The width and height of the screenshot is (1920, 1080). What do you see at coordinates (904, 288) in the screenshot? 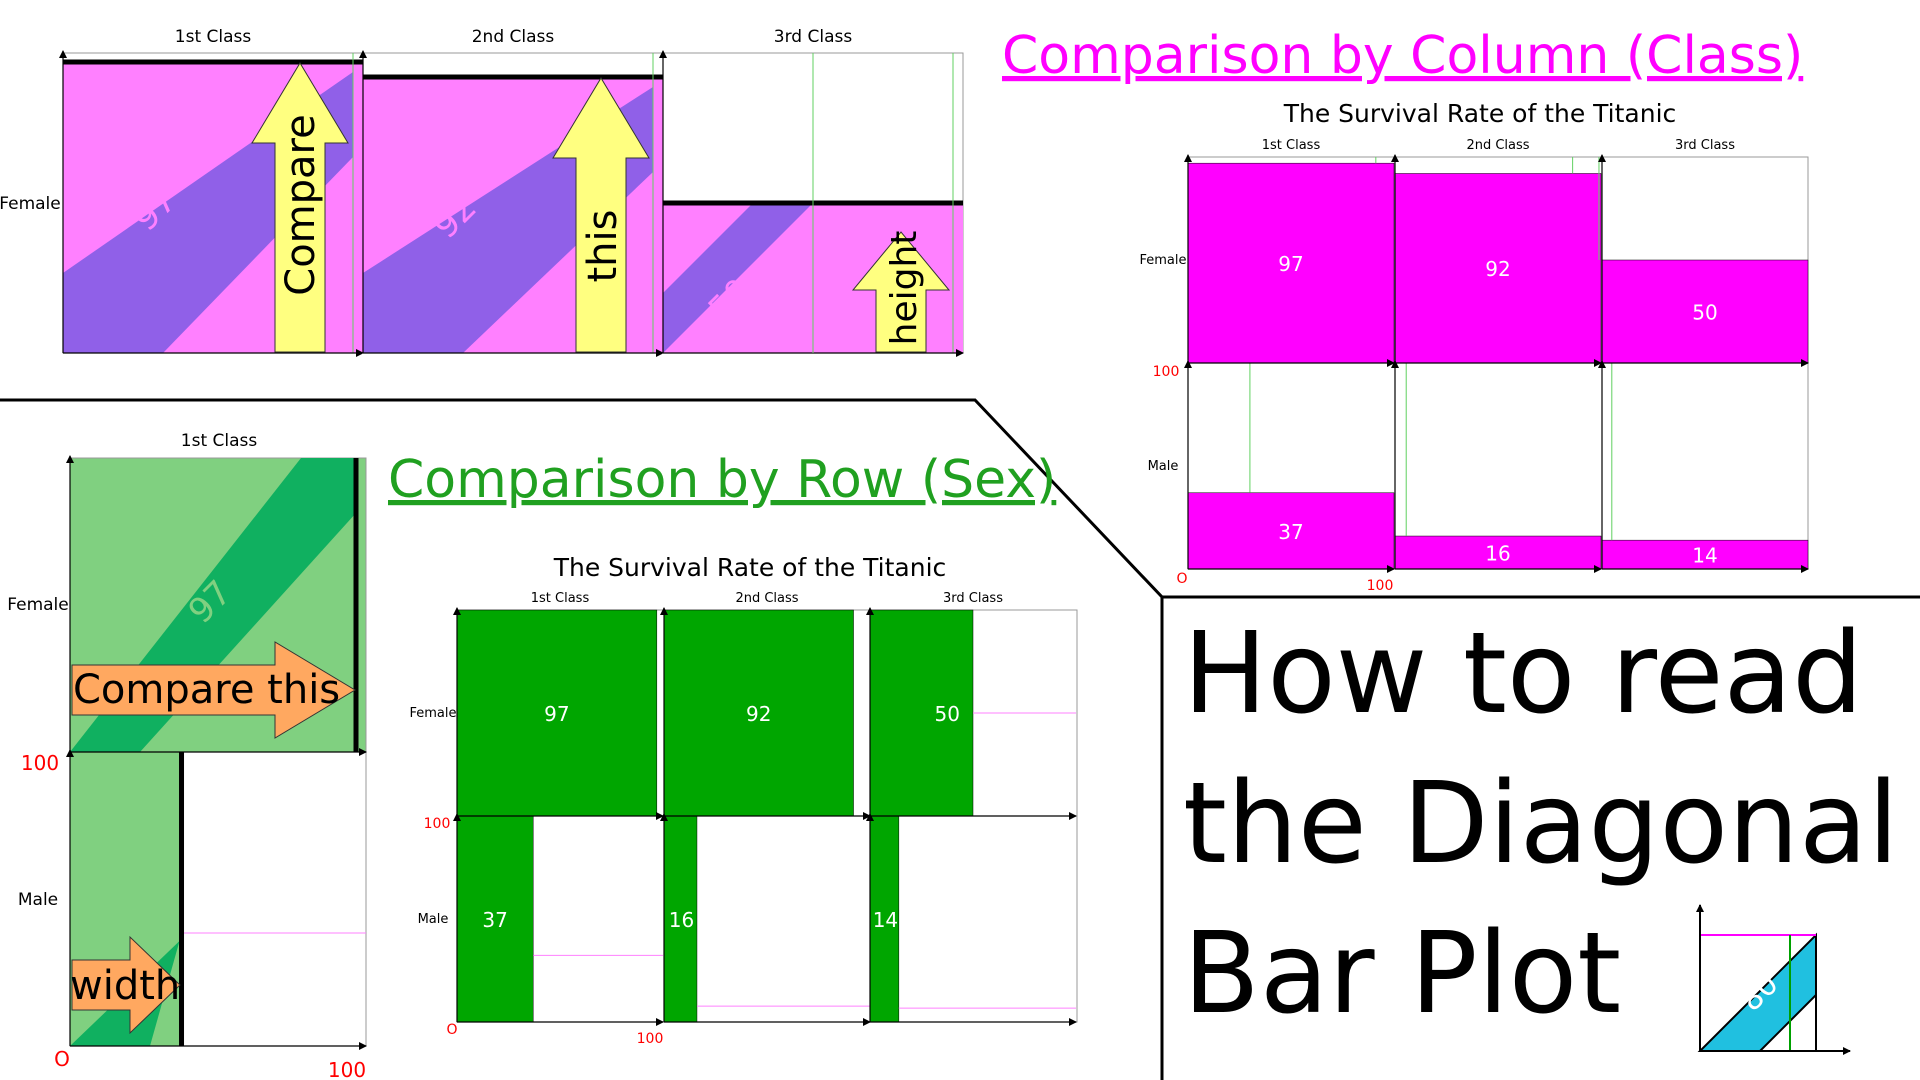
I see `arrow-label-height: height` at bounding box center [904, 288].